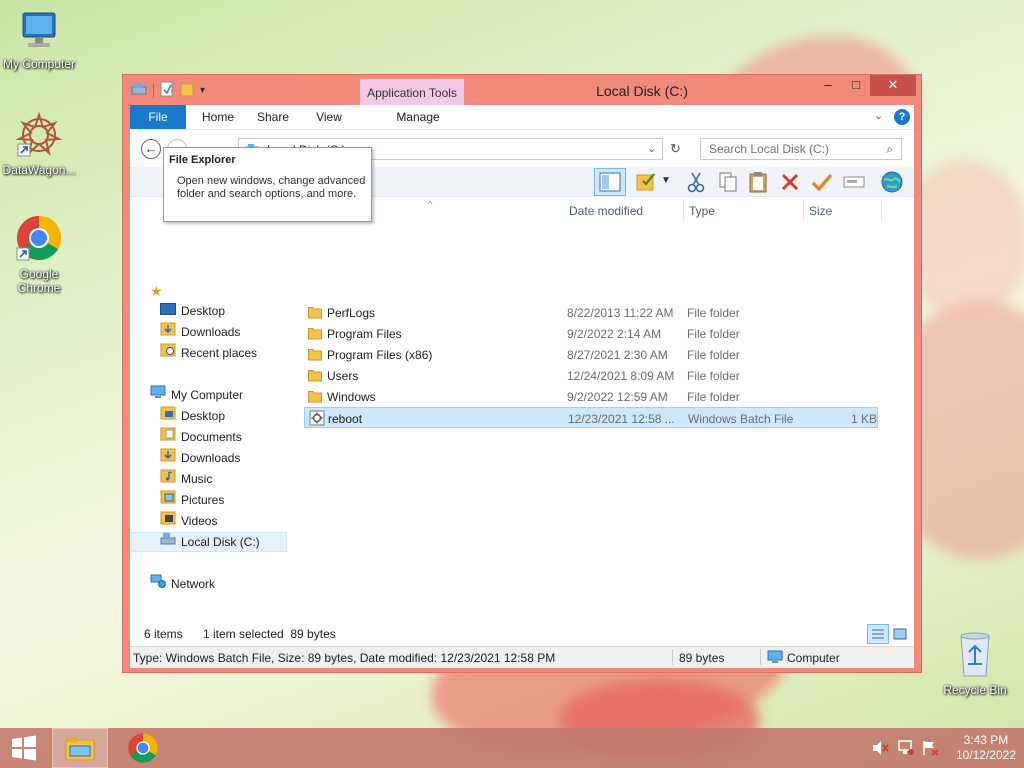  What do you see at coordinates (218, 117) in the screenshot?
I see `tab-home: Home` at bounding box center [218, 117].